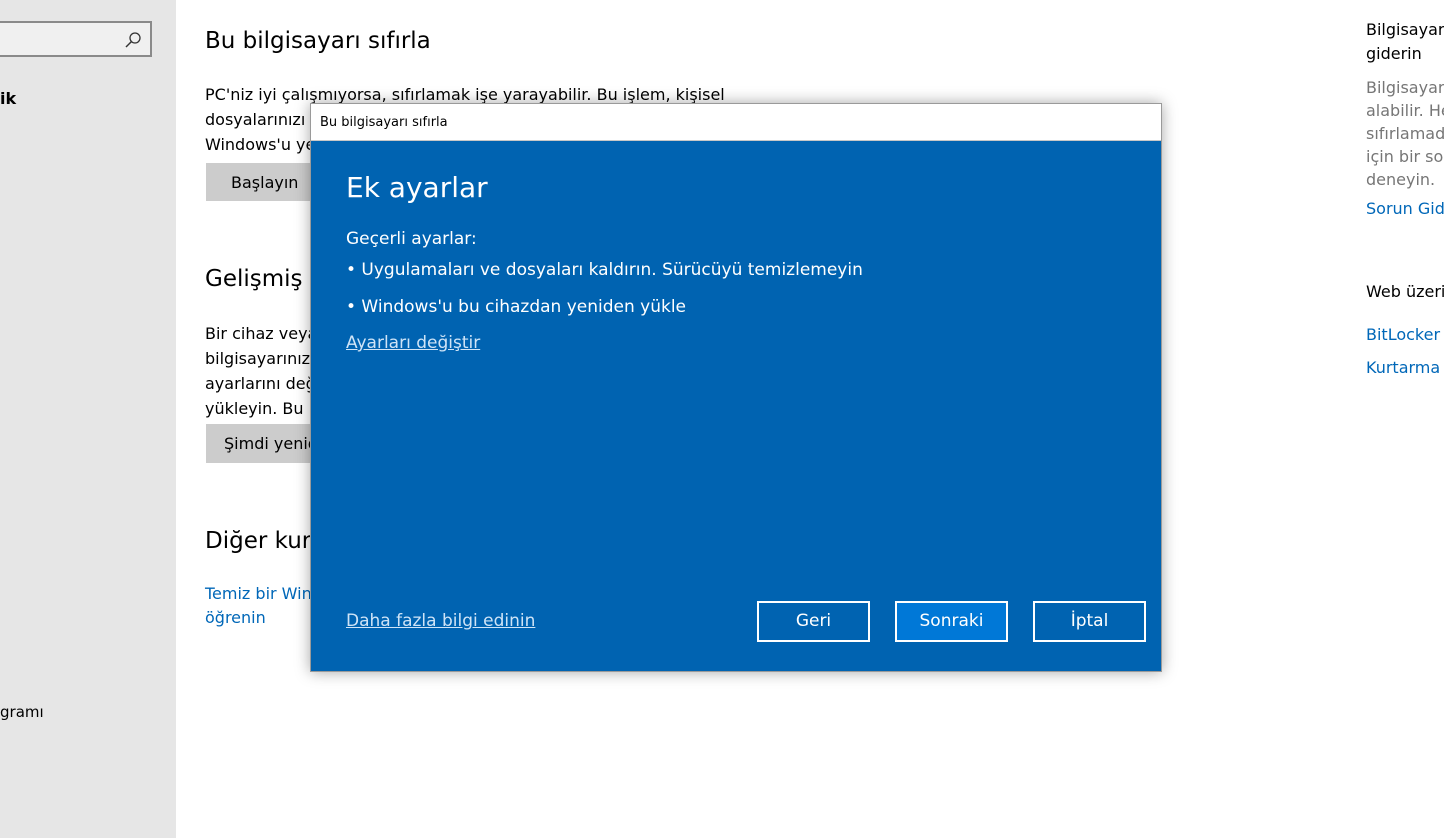 The height and width of the screenshot is (838, 1444). I want to click on other-recovery-section: Diğer kurt, so click(262, 541).